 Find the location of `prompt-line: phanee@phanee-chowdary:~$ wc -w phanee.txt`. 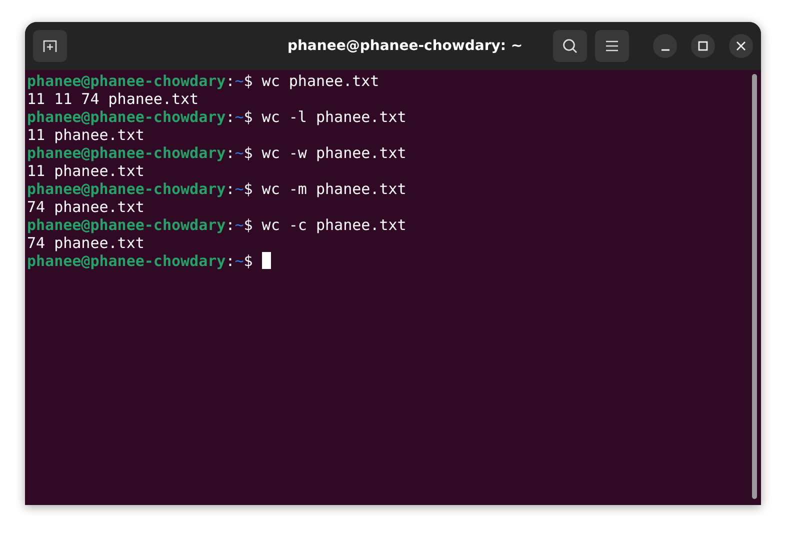

prompt-line: phanee@phanee-chowdary:~$ wc -w phanee.txt is located at coordinates (216, 153).